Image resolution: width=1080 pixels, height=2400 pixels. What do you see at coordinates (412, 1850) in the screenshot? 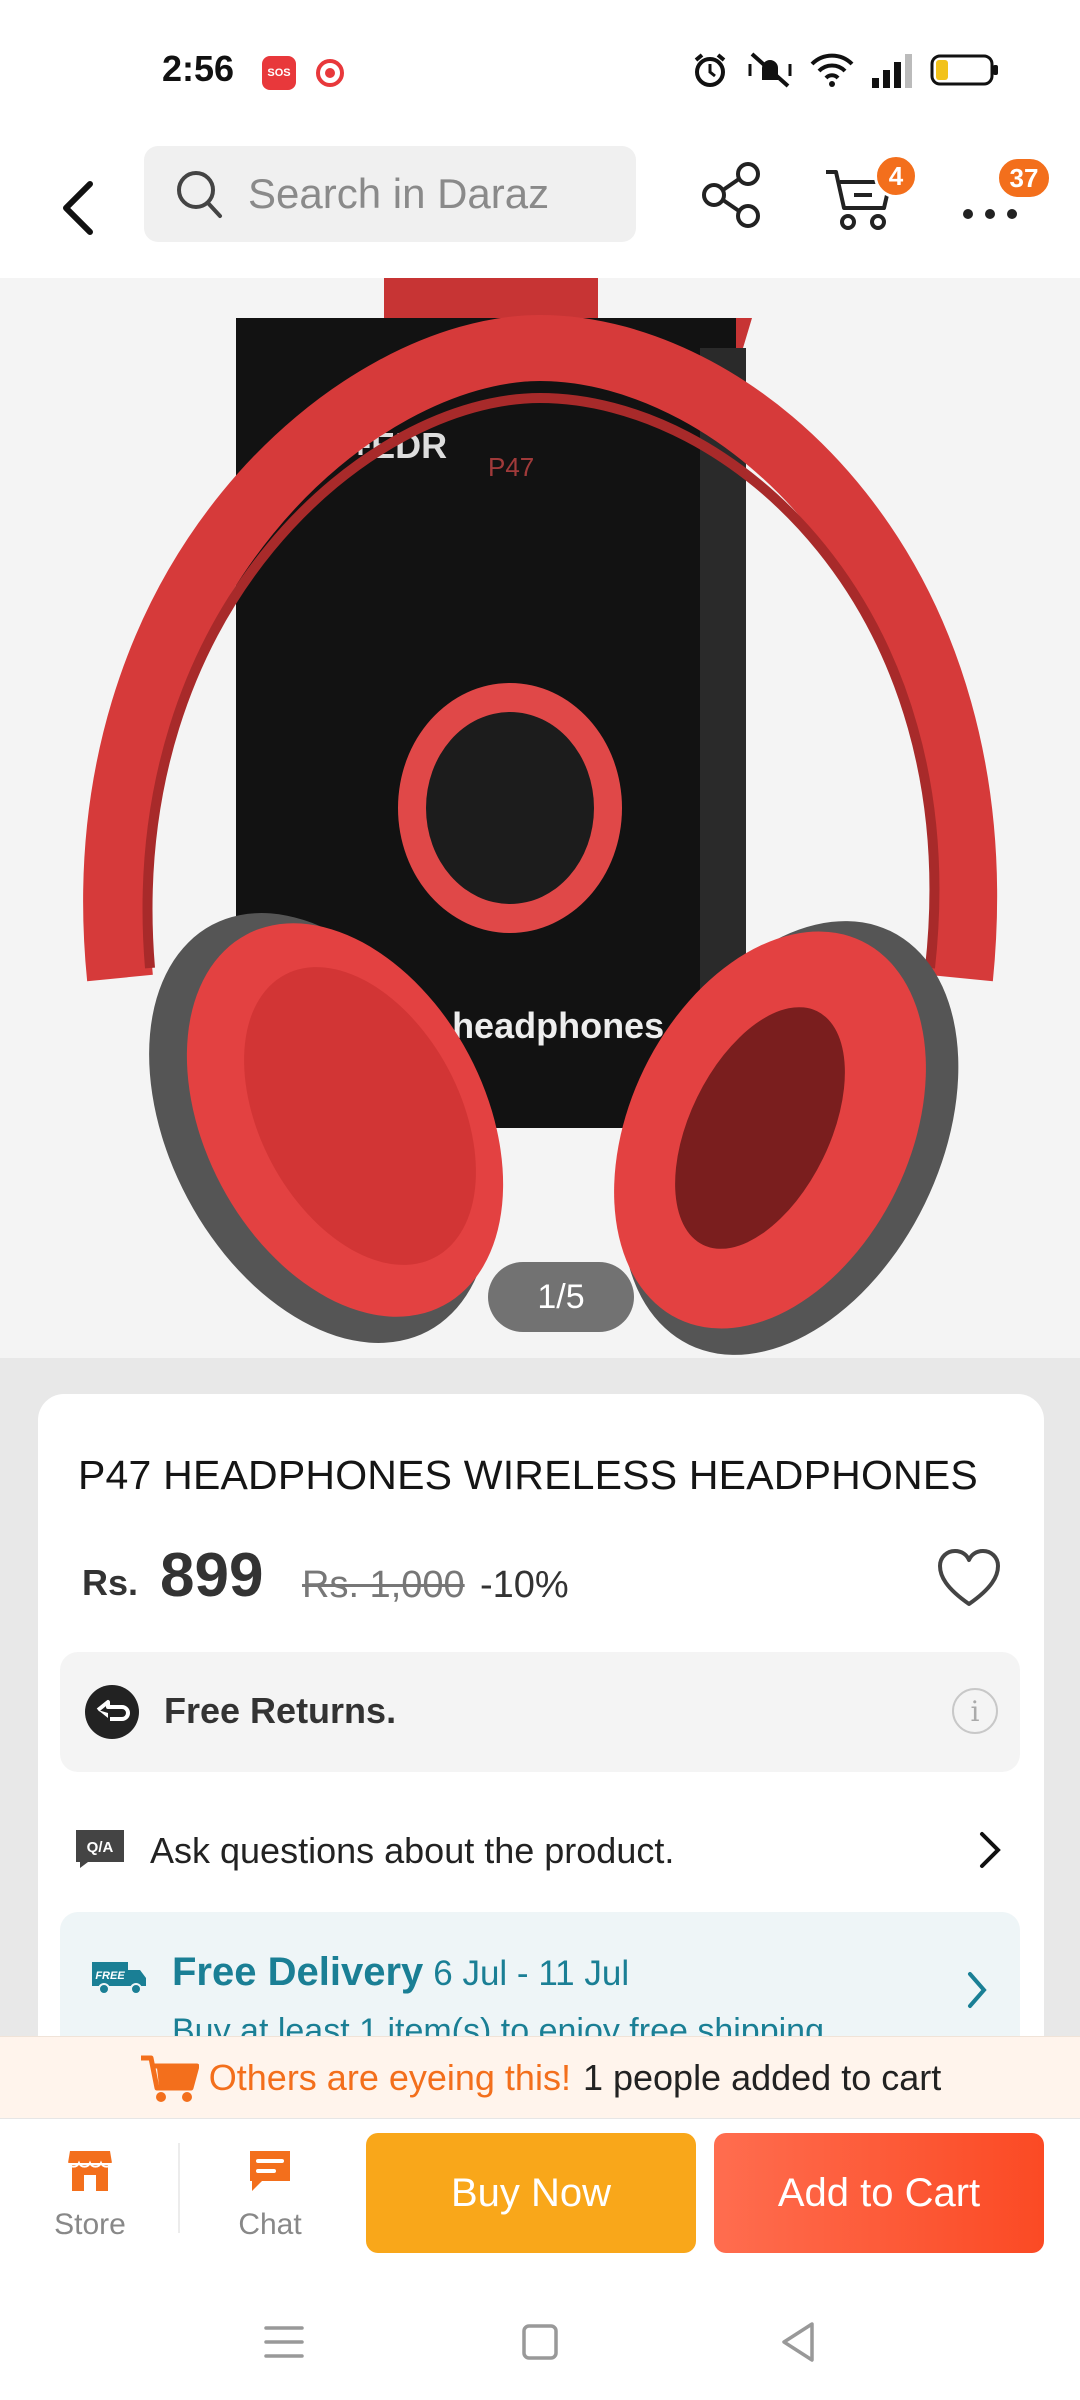
I see `ask-questions-label: Ask questions about the product.` at bounding box center [412, 1850].